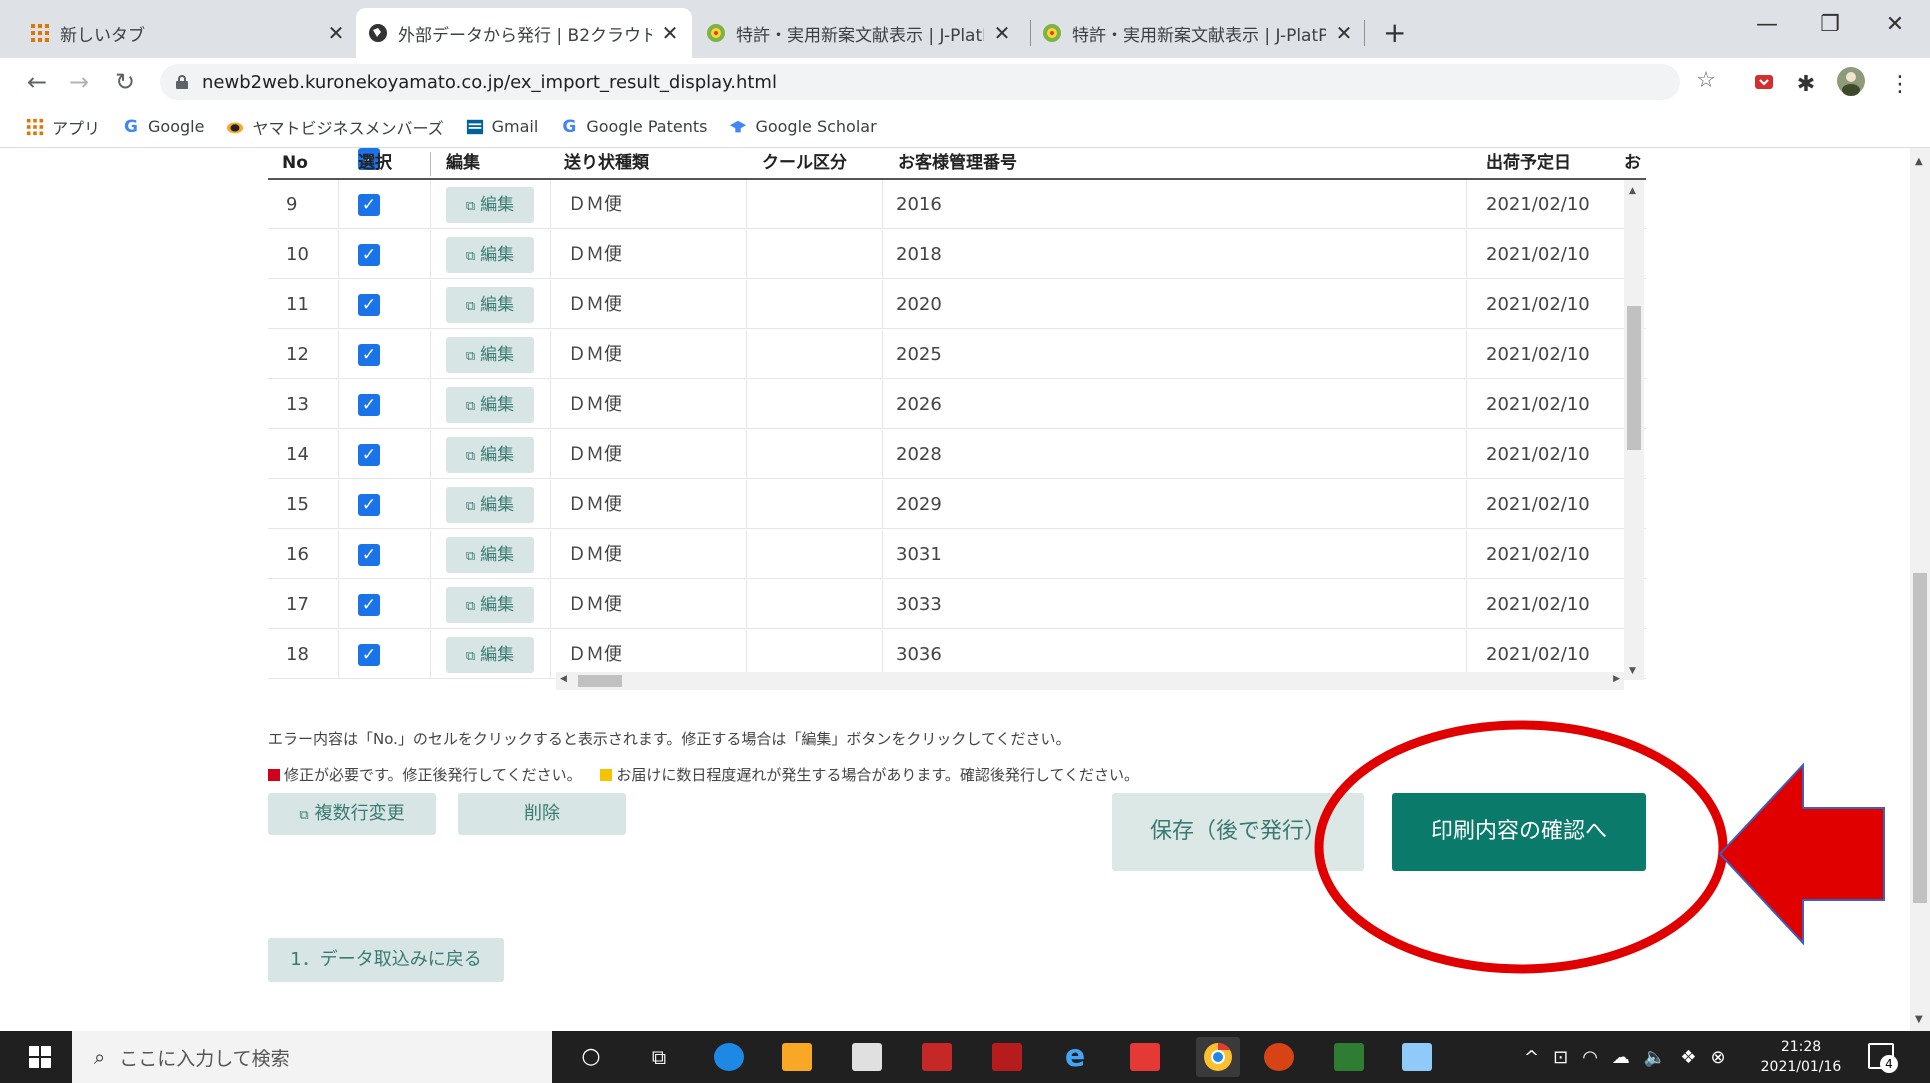  What do you see at coordinates (1090, 681) in the screenshot?
I see `table-horizontal-scrollbar: ◀ ▶` at bounding box center [1090, 681].